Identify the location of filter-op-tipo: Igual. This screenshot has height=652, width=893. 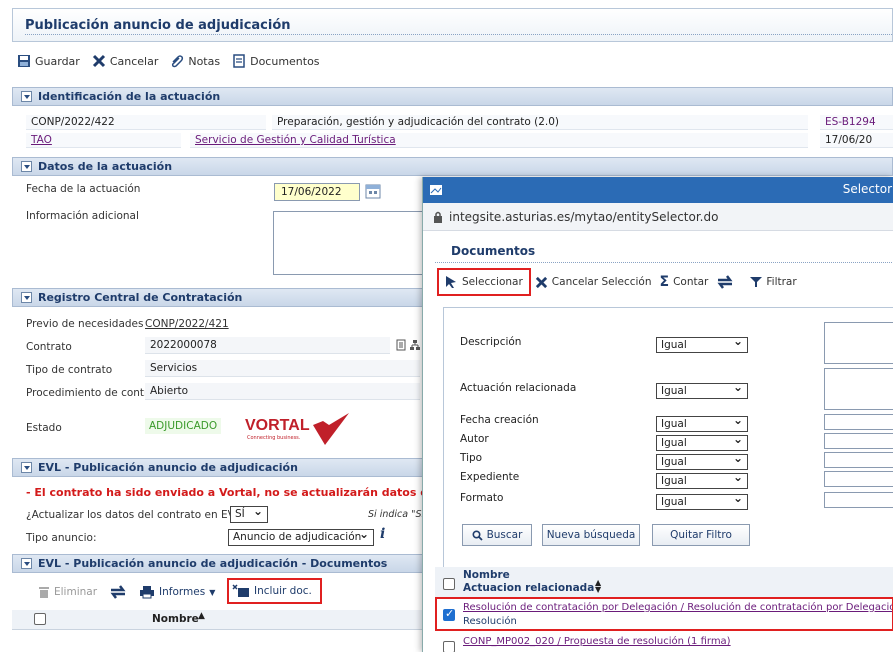
(702, 460).